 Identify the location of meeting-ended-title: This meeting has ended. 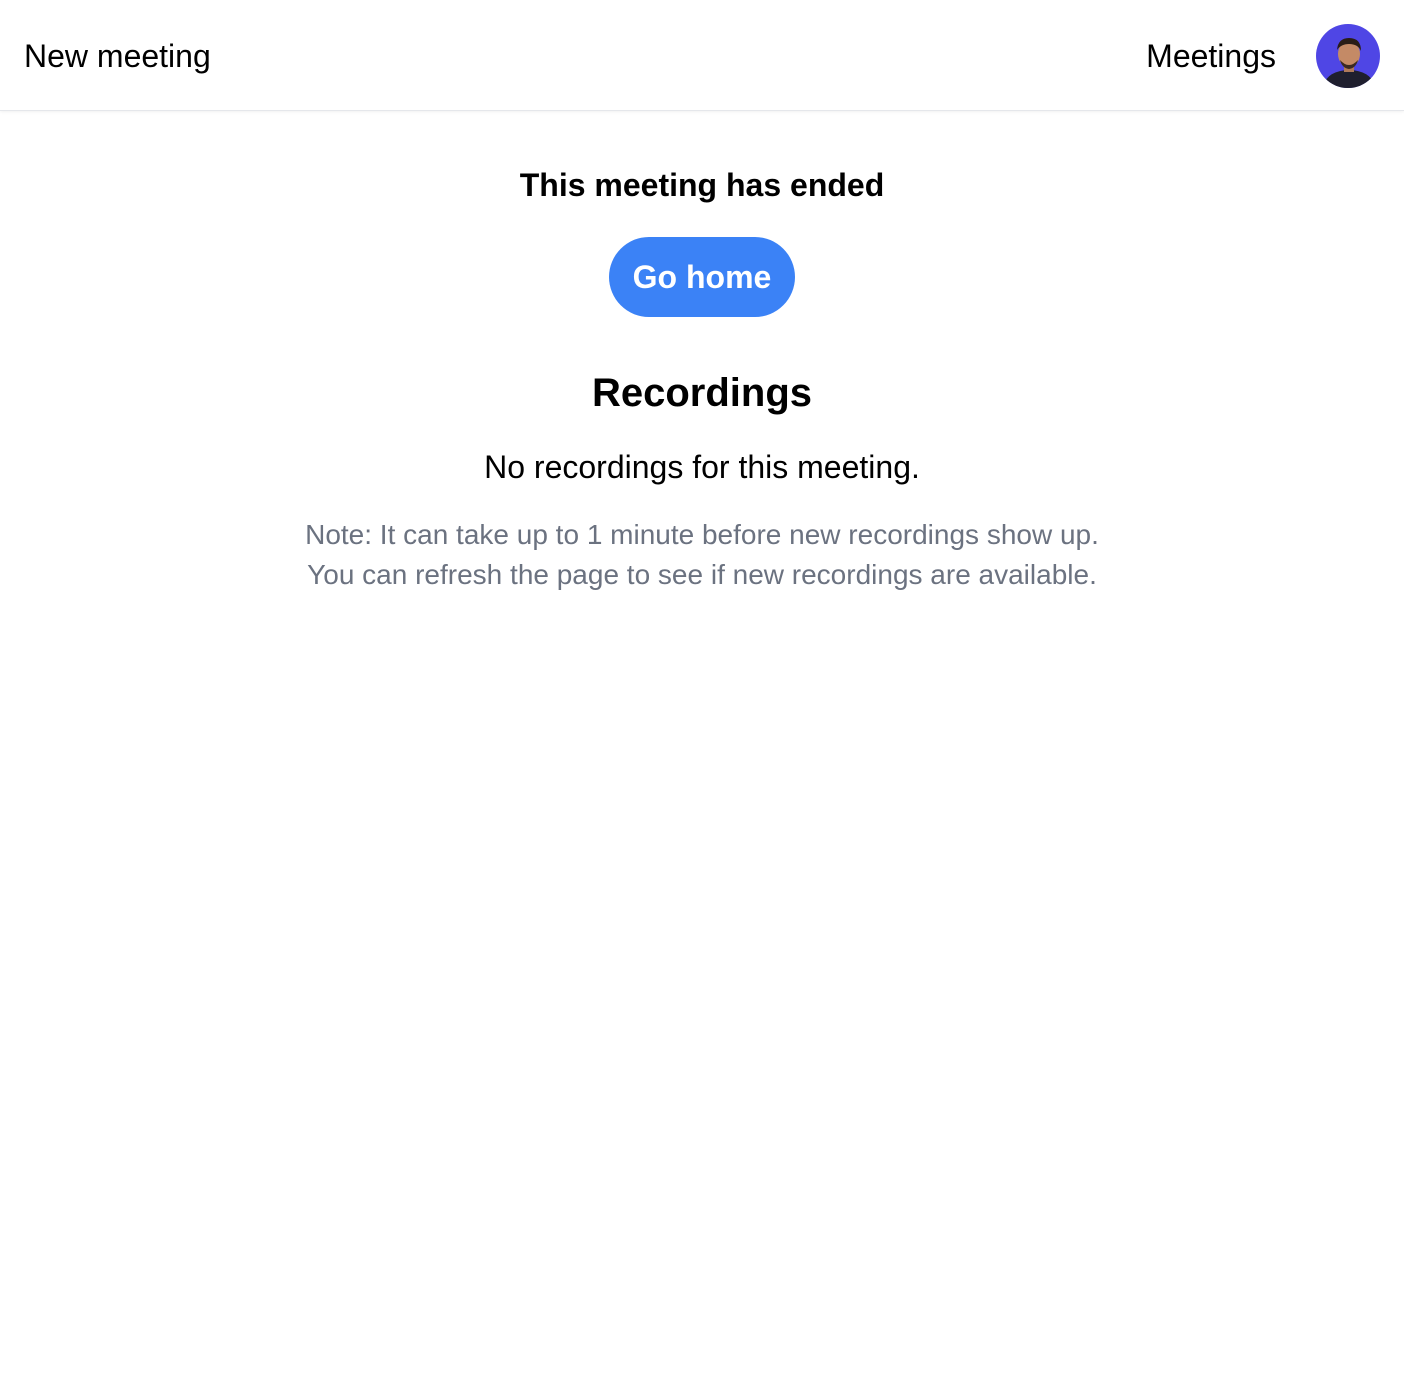
(702, 185).